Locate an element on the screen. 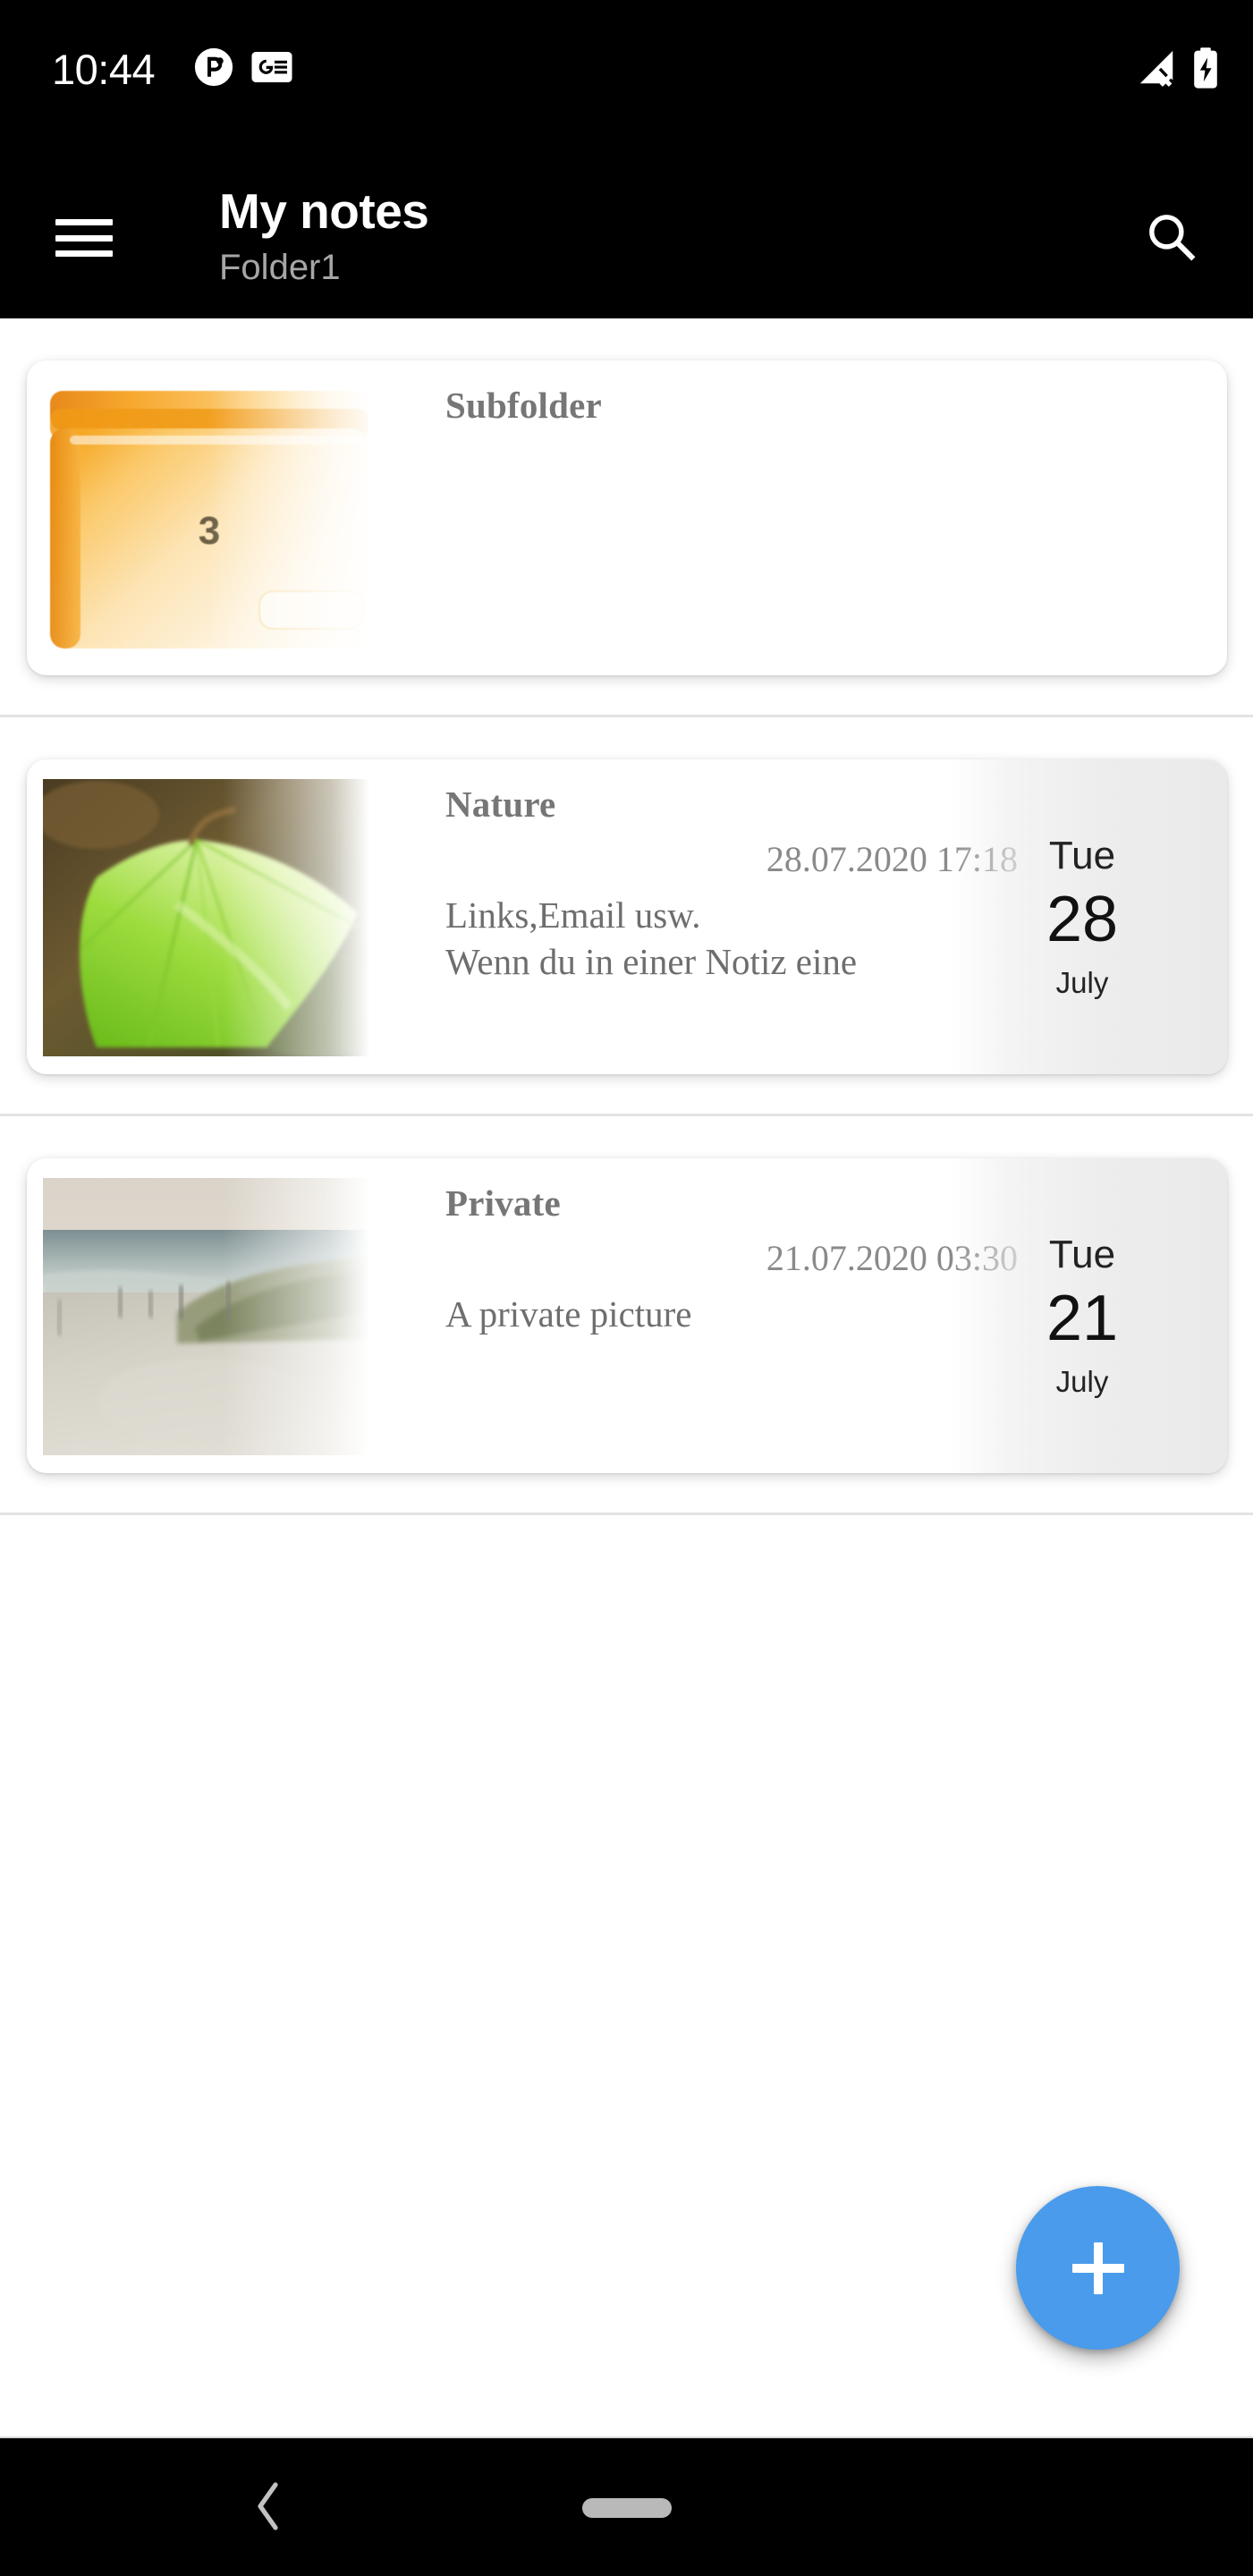 The width and height of the screenshot is (1253, 2576). folder-card: 3 Subfolder is located at coordinates (627, 517).